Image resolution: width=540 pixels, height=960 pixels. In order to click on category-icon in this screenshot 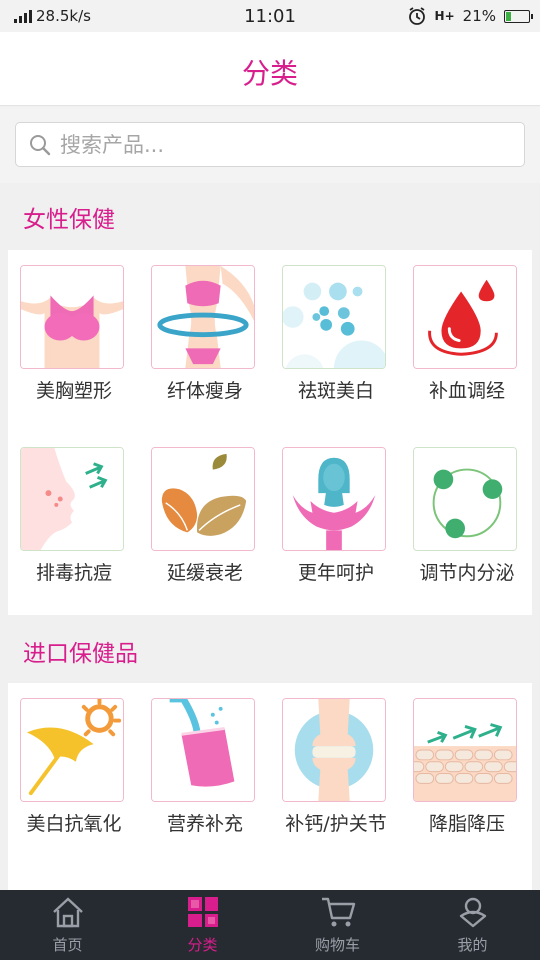, I will do `click(202, 912)`.